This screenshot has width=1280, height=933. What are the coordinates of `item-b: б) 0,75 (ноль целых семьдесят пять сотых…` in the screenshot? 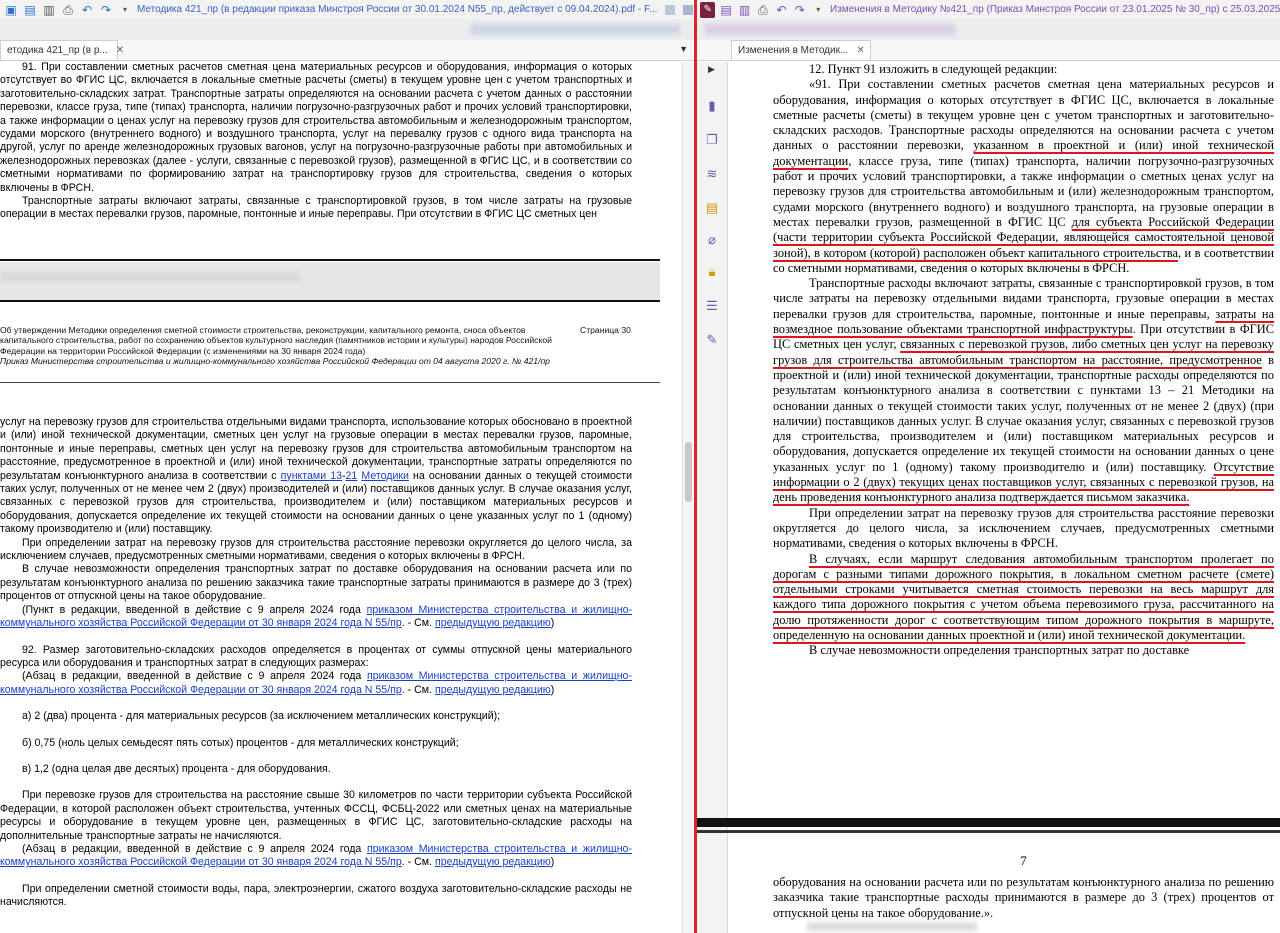 It's located at (240, 742).